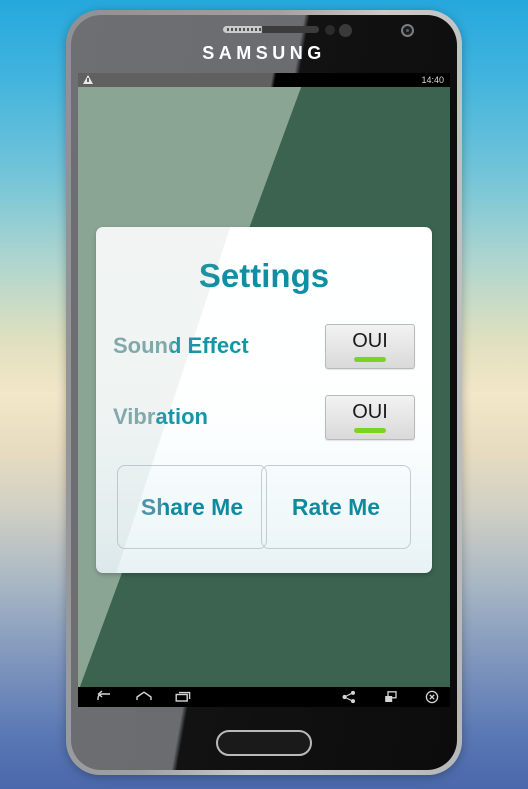 The image size is (528, 789). I want to click on home-button, so click(264, 743).